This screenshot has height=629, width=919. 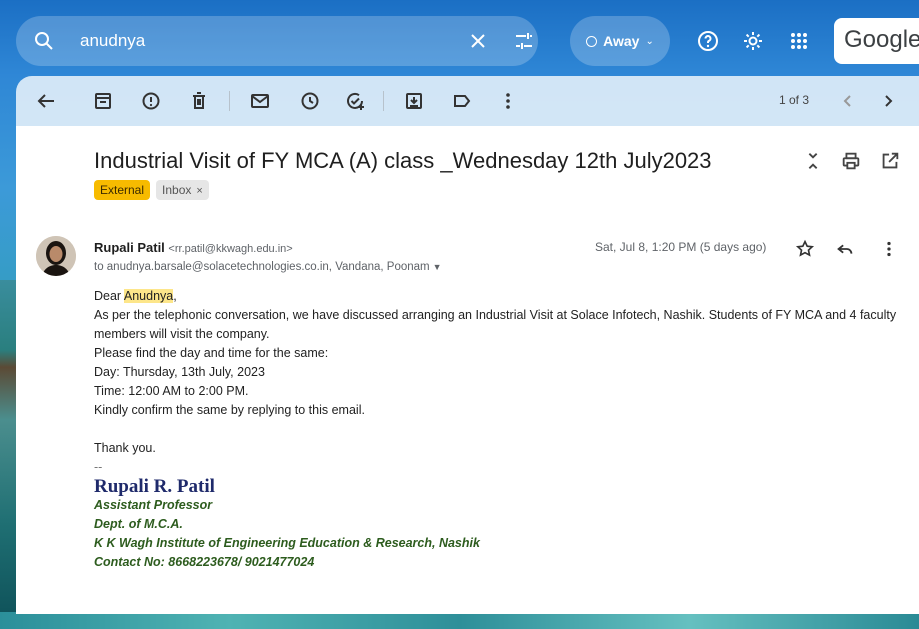 What do you see at coordinates (148, 296) in the screenshot?
I see `highlighted-search-term: Anudnya` at bounding box center [148, 296].